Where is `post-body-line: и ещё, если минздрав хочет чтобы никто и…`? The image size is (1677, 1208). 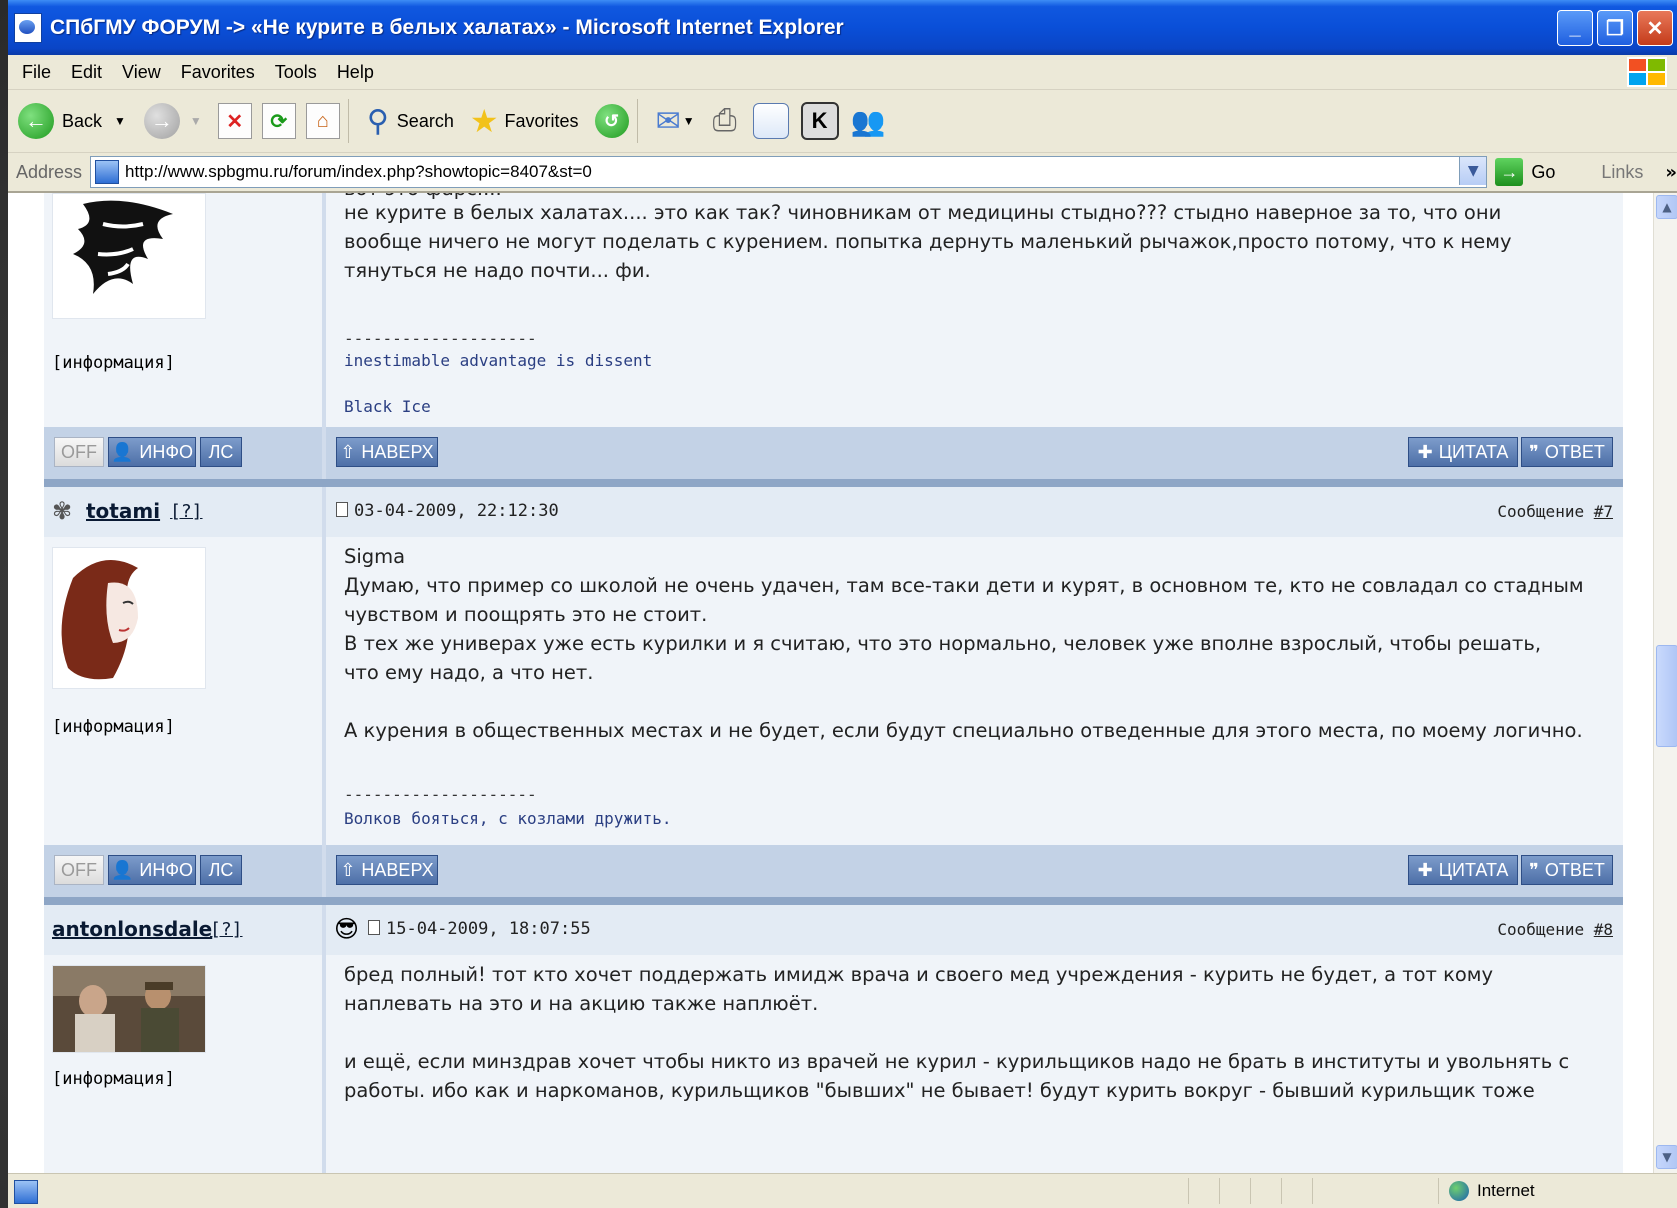
post-body-line: и ещё, если минздрав хочет чтобы никто и… is located at coordinates (957, 1061).